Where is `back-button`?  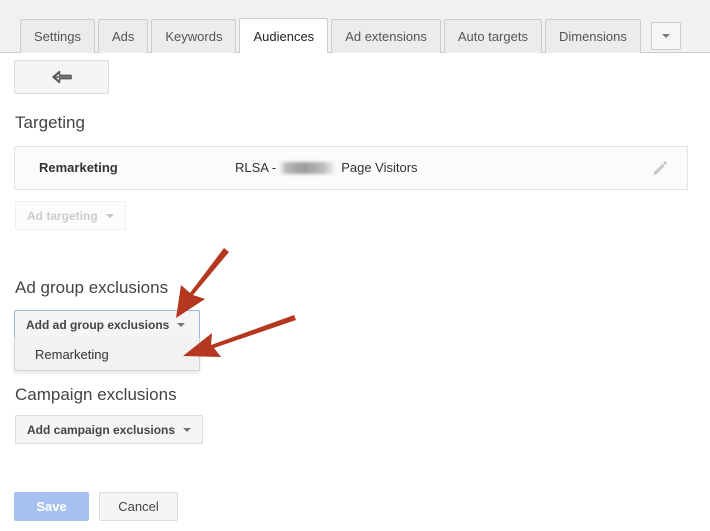 back-button is located at coordinates (61, 77).